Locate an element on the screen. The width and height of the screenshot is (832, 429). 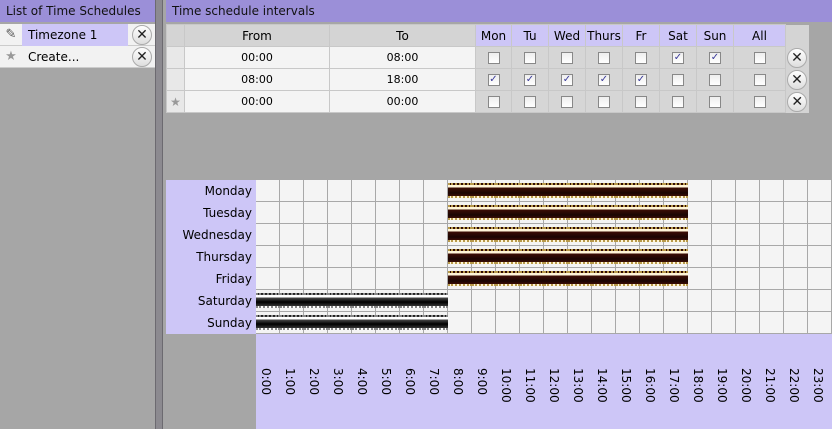
to-cell: 08:00 is located at coordinates (402, 57).